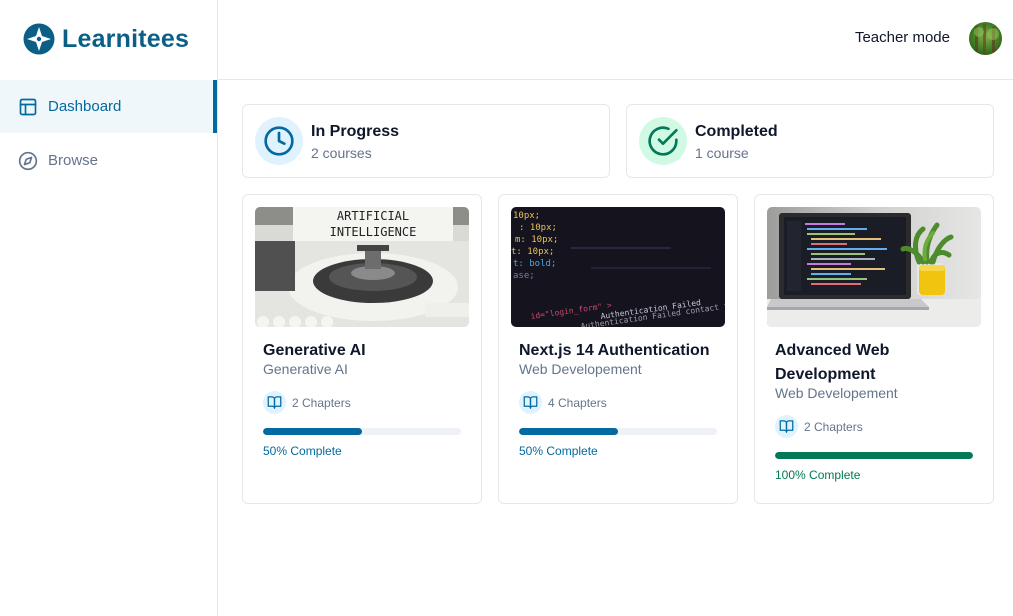  I want to click on course-title: Generative AI, so click(365, 351).